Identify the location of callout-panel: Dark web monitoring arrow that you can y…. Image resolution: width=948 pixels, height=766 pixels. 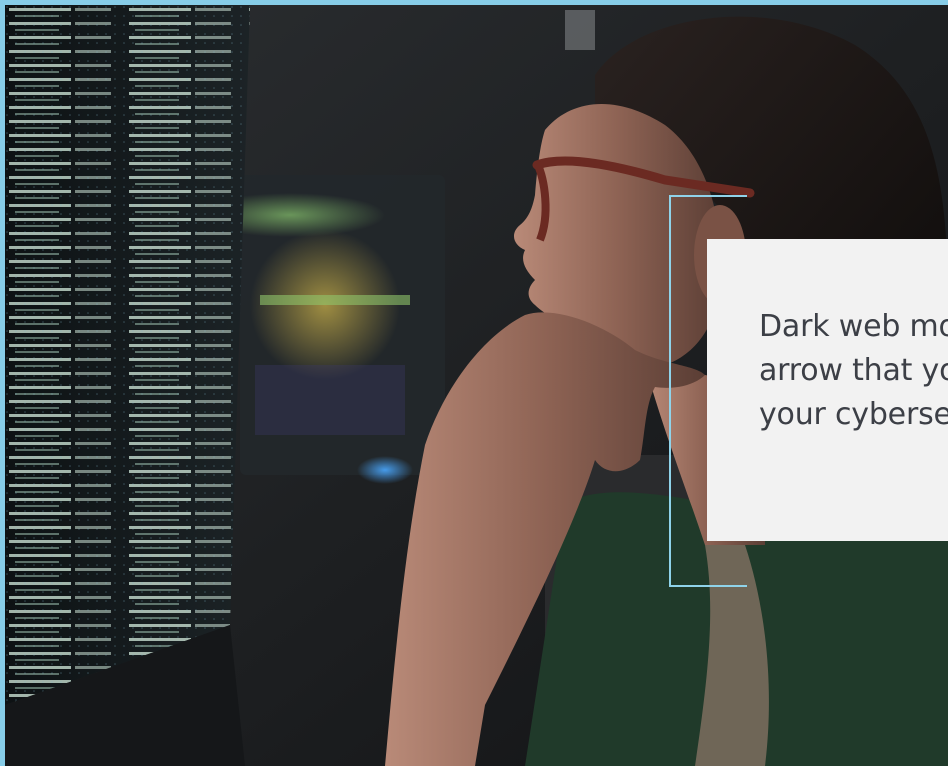
(827, 390).